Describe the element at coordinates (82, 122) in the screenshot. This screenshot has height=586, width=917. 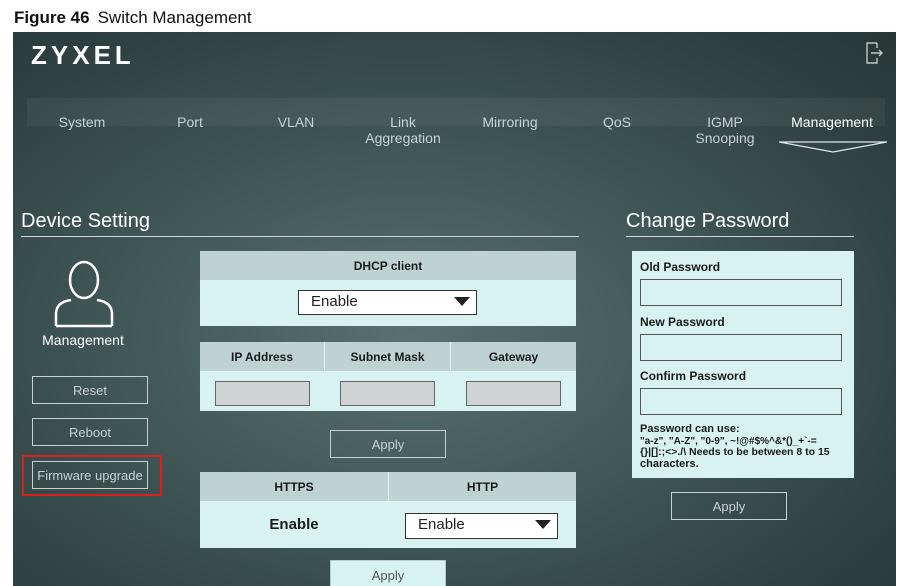
I see `tab-system: System` at that location.